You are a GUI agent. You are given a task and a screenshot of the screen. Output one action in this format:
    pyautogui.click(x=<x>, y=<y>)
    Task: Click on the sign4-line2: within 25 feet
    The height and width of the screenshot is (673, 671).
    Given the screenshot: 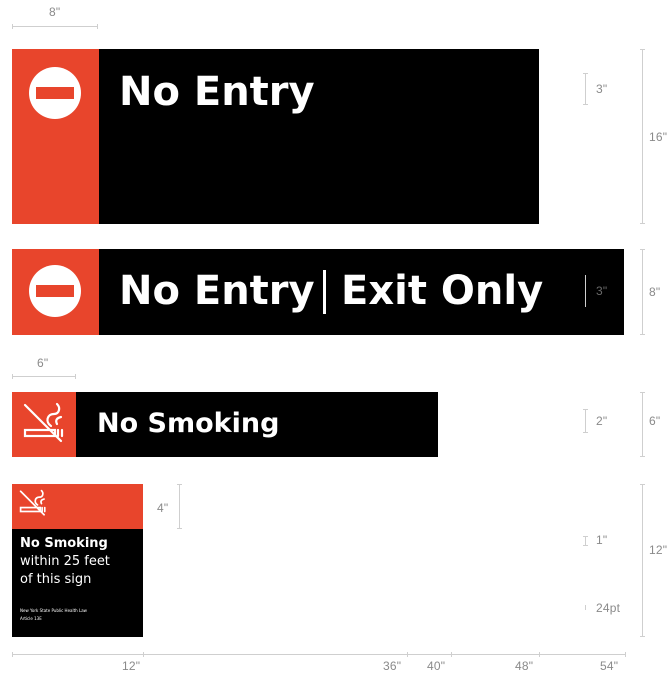 What is the action you would take?
    pyautogui.click(x=65, y=561)
    